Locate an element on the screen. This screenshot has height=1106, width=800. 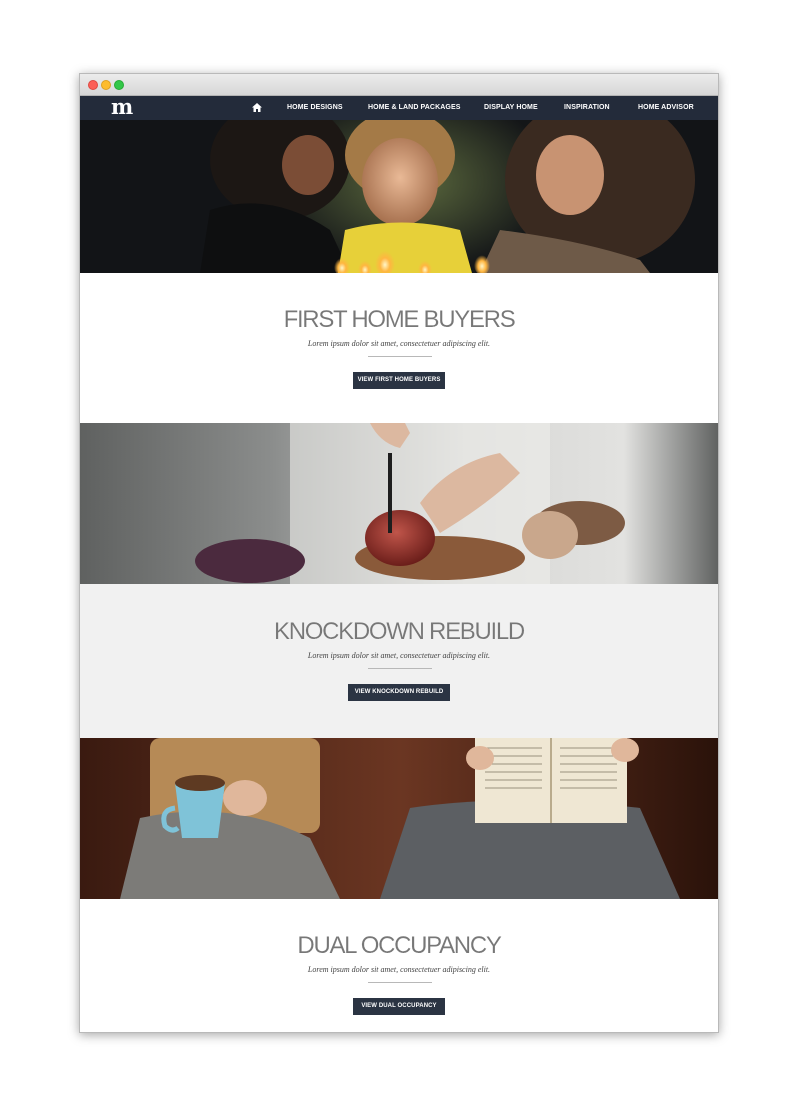
brand-logo: m is located at coordinates (122, 107).